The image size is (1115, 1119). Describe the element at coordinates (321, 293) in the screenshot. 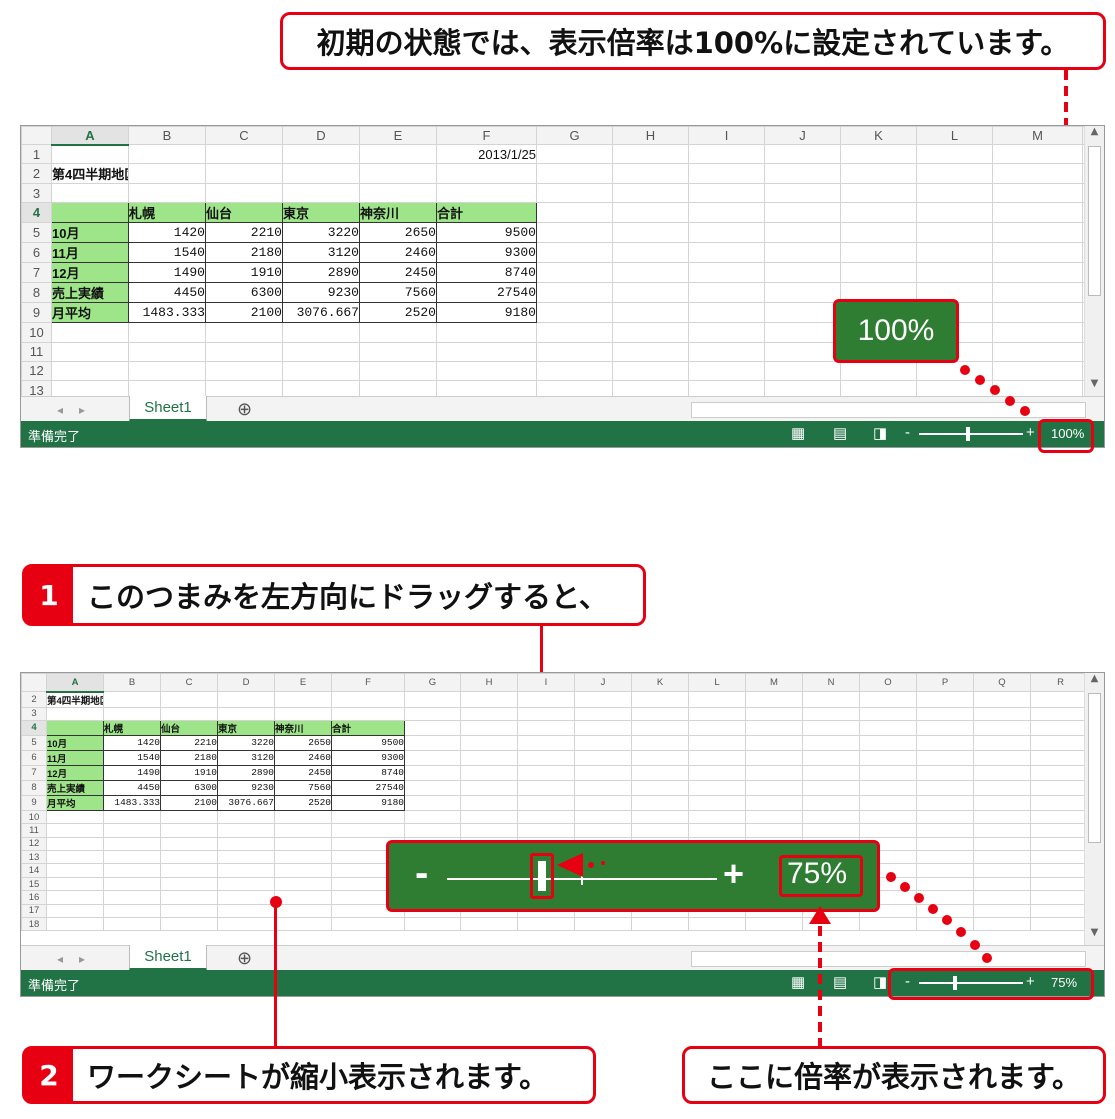

I see `cell-value: 9230` at that location.